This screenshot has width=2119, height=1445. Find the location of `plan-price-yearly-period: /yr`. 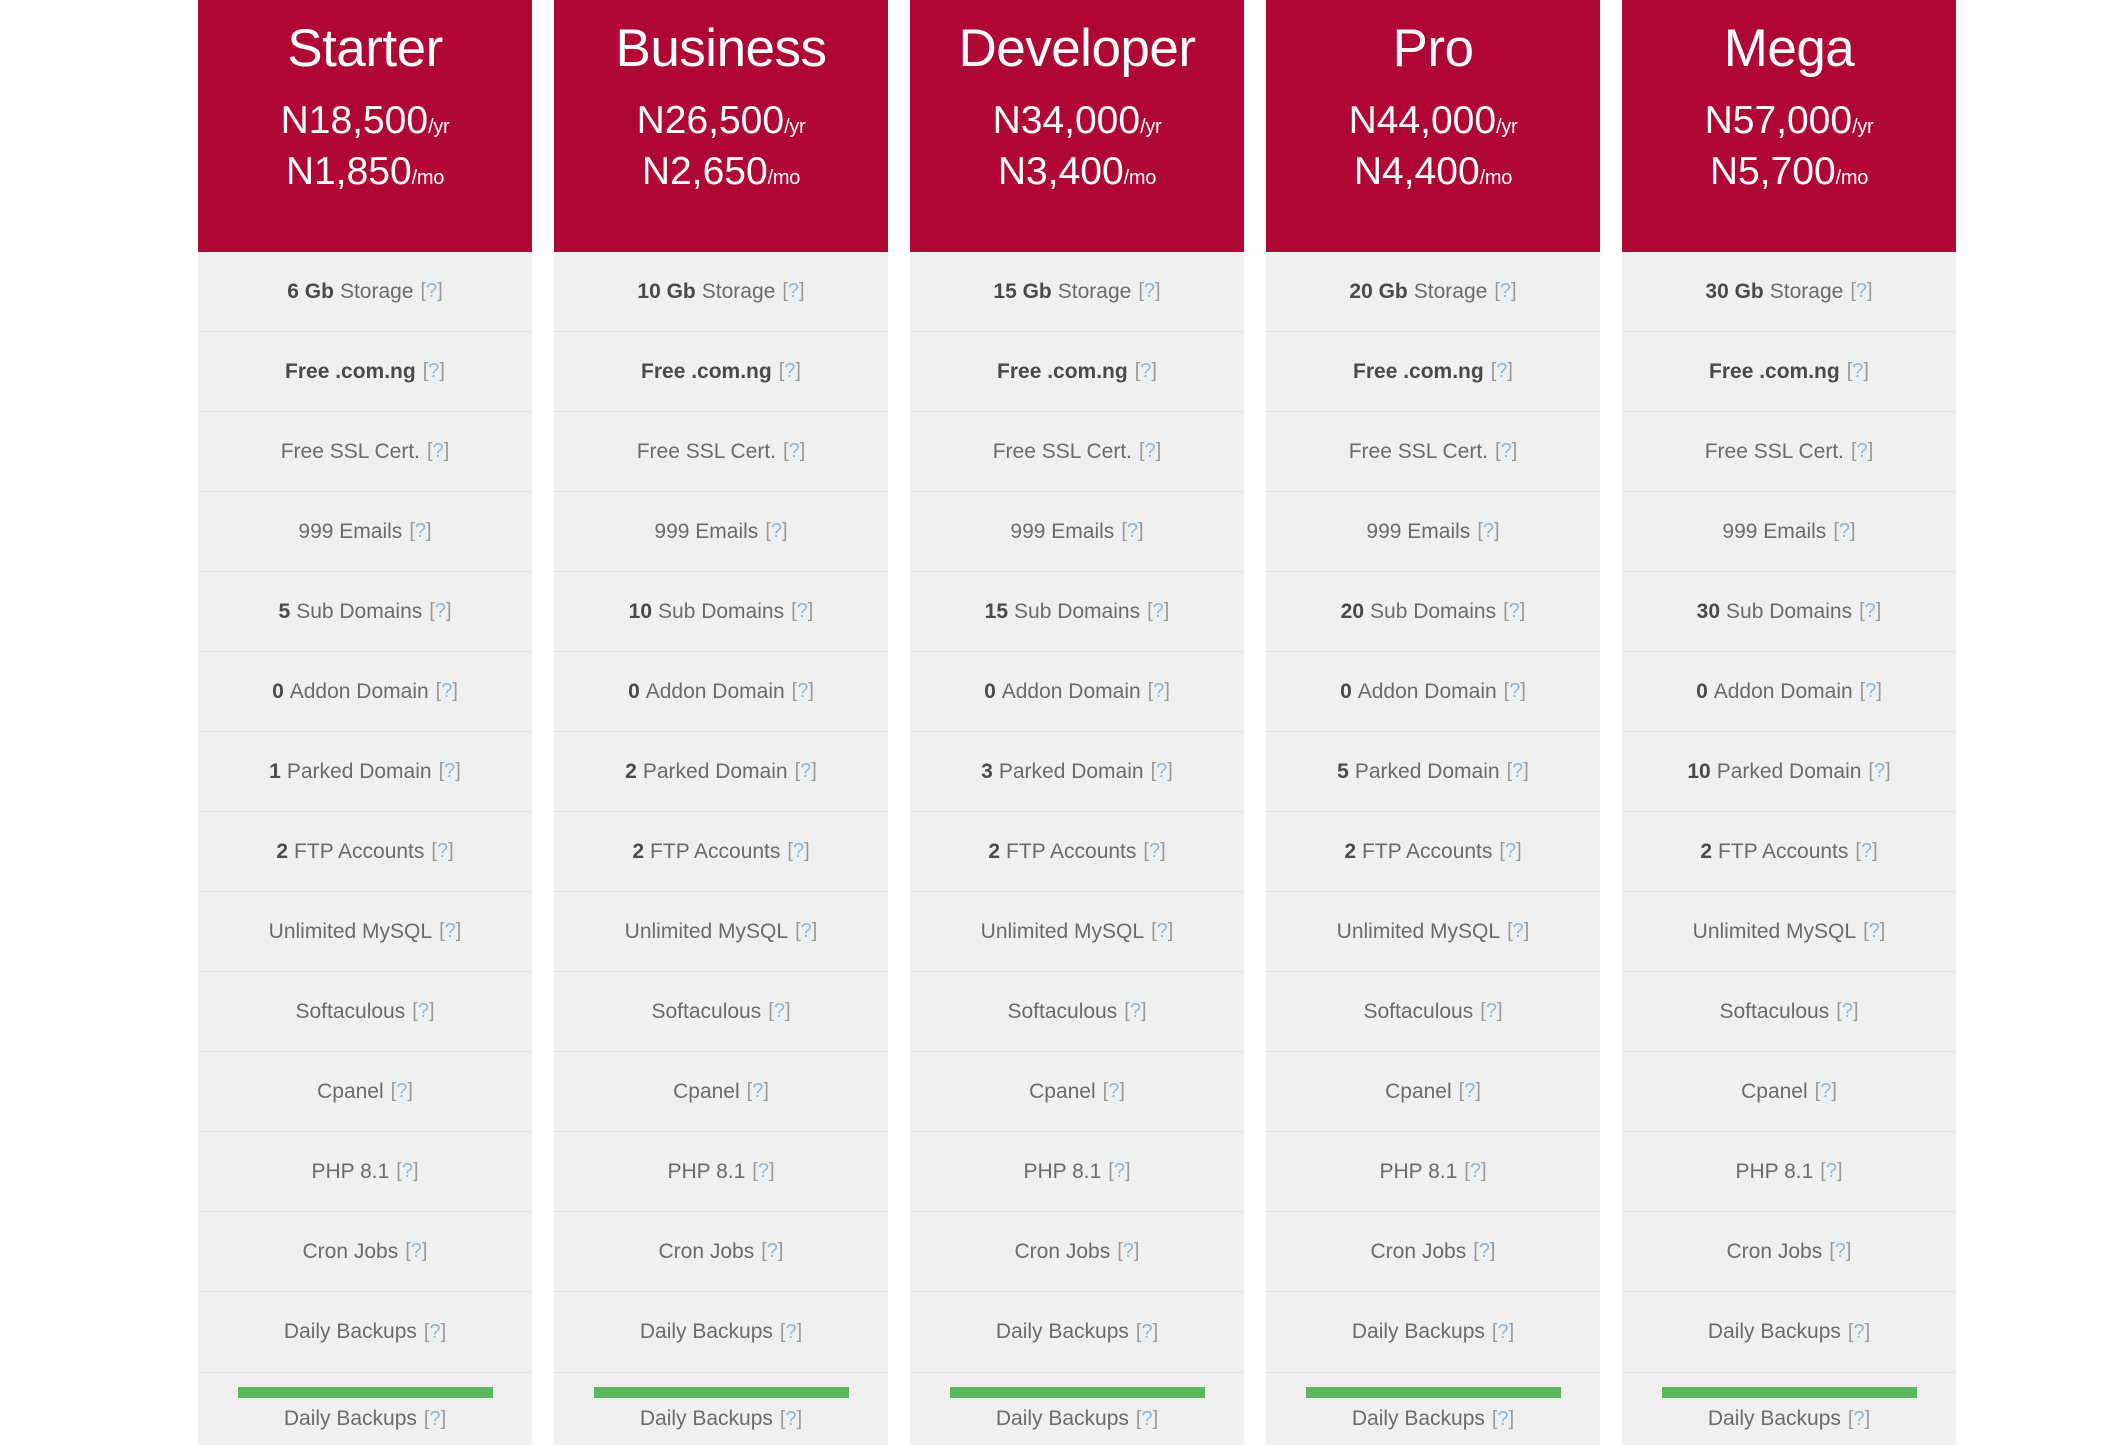

plan-price-yearly-period: /yr is located at coordinates (1151, 126).